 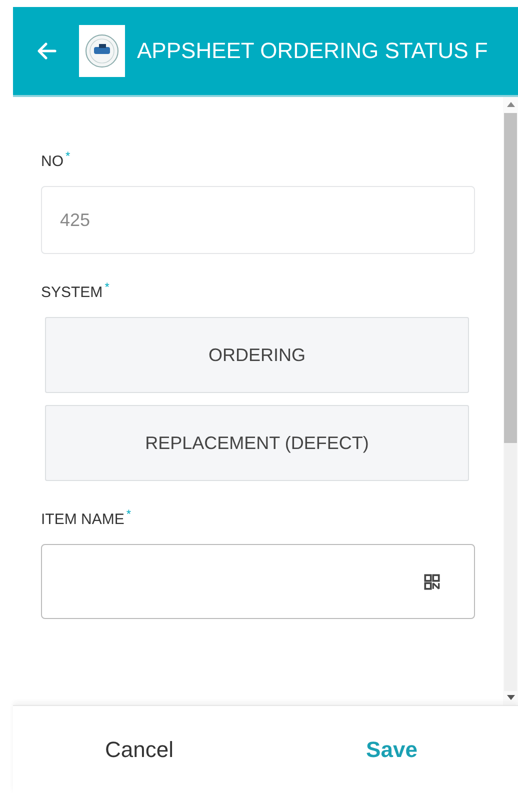 What do you see at coordinates (56, 159) in the screenshot?
I see `field-label: NO$^{*}$` at bounding box center [56, 159].